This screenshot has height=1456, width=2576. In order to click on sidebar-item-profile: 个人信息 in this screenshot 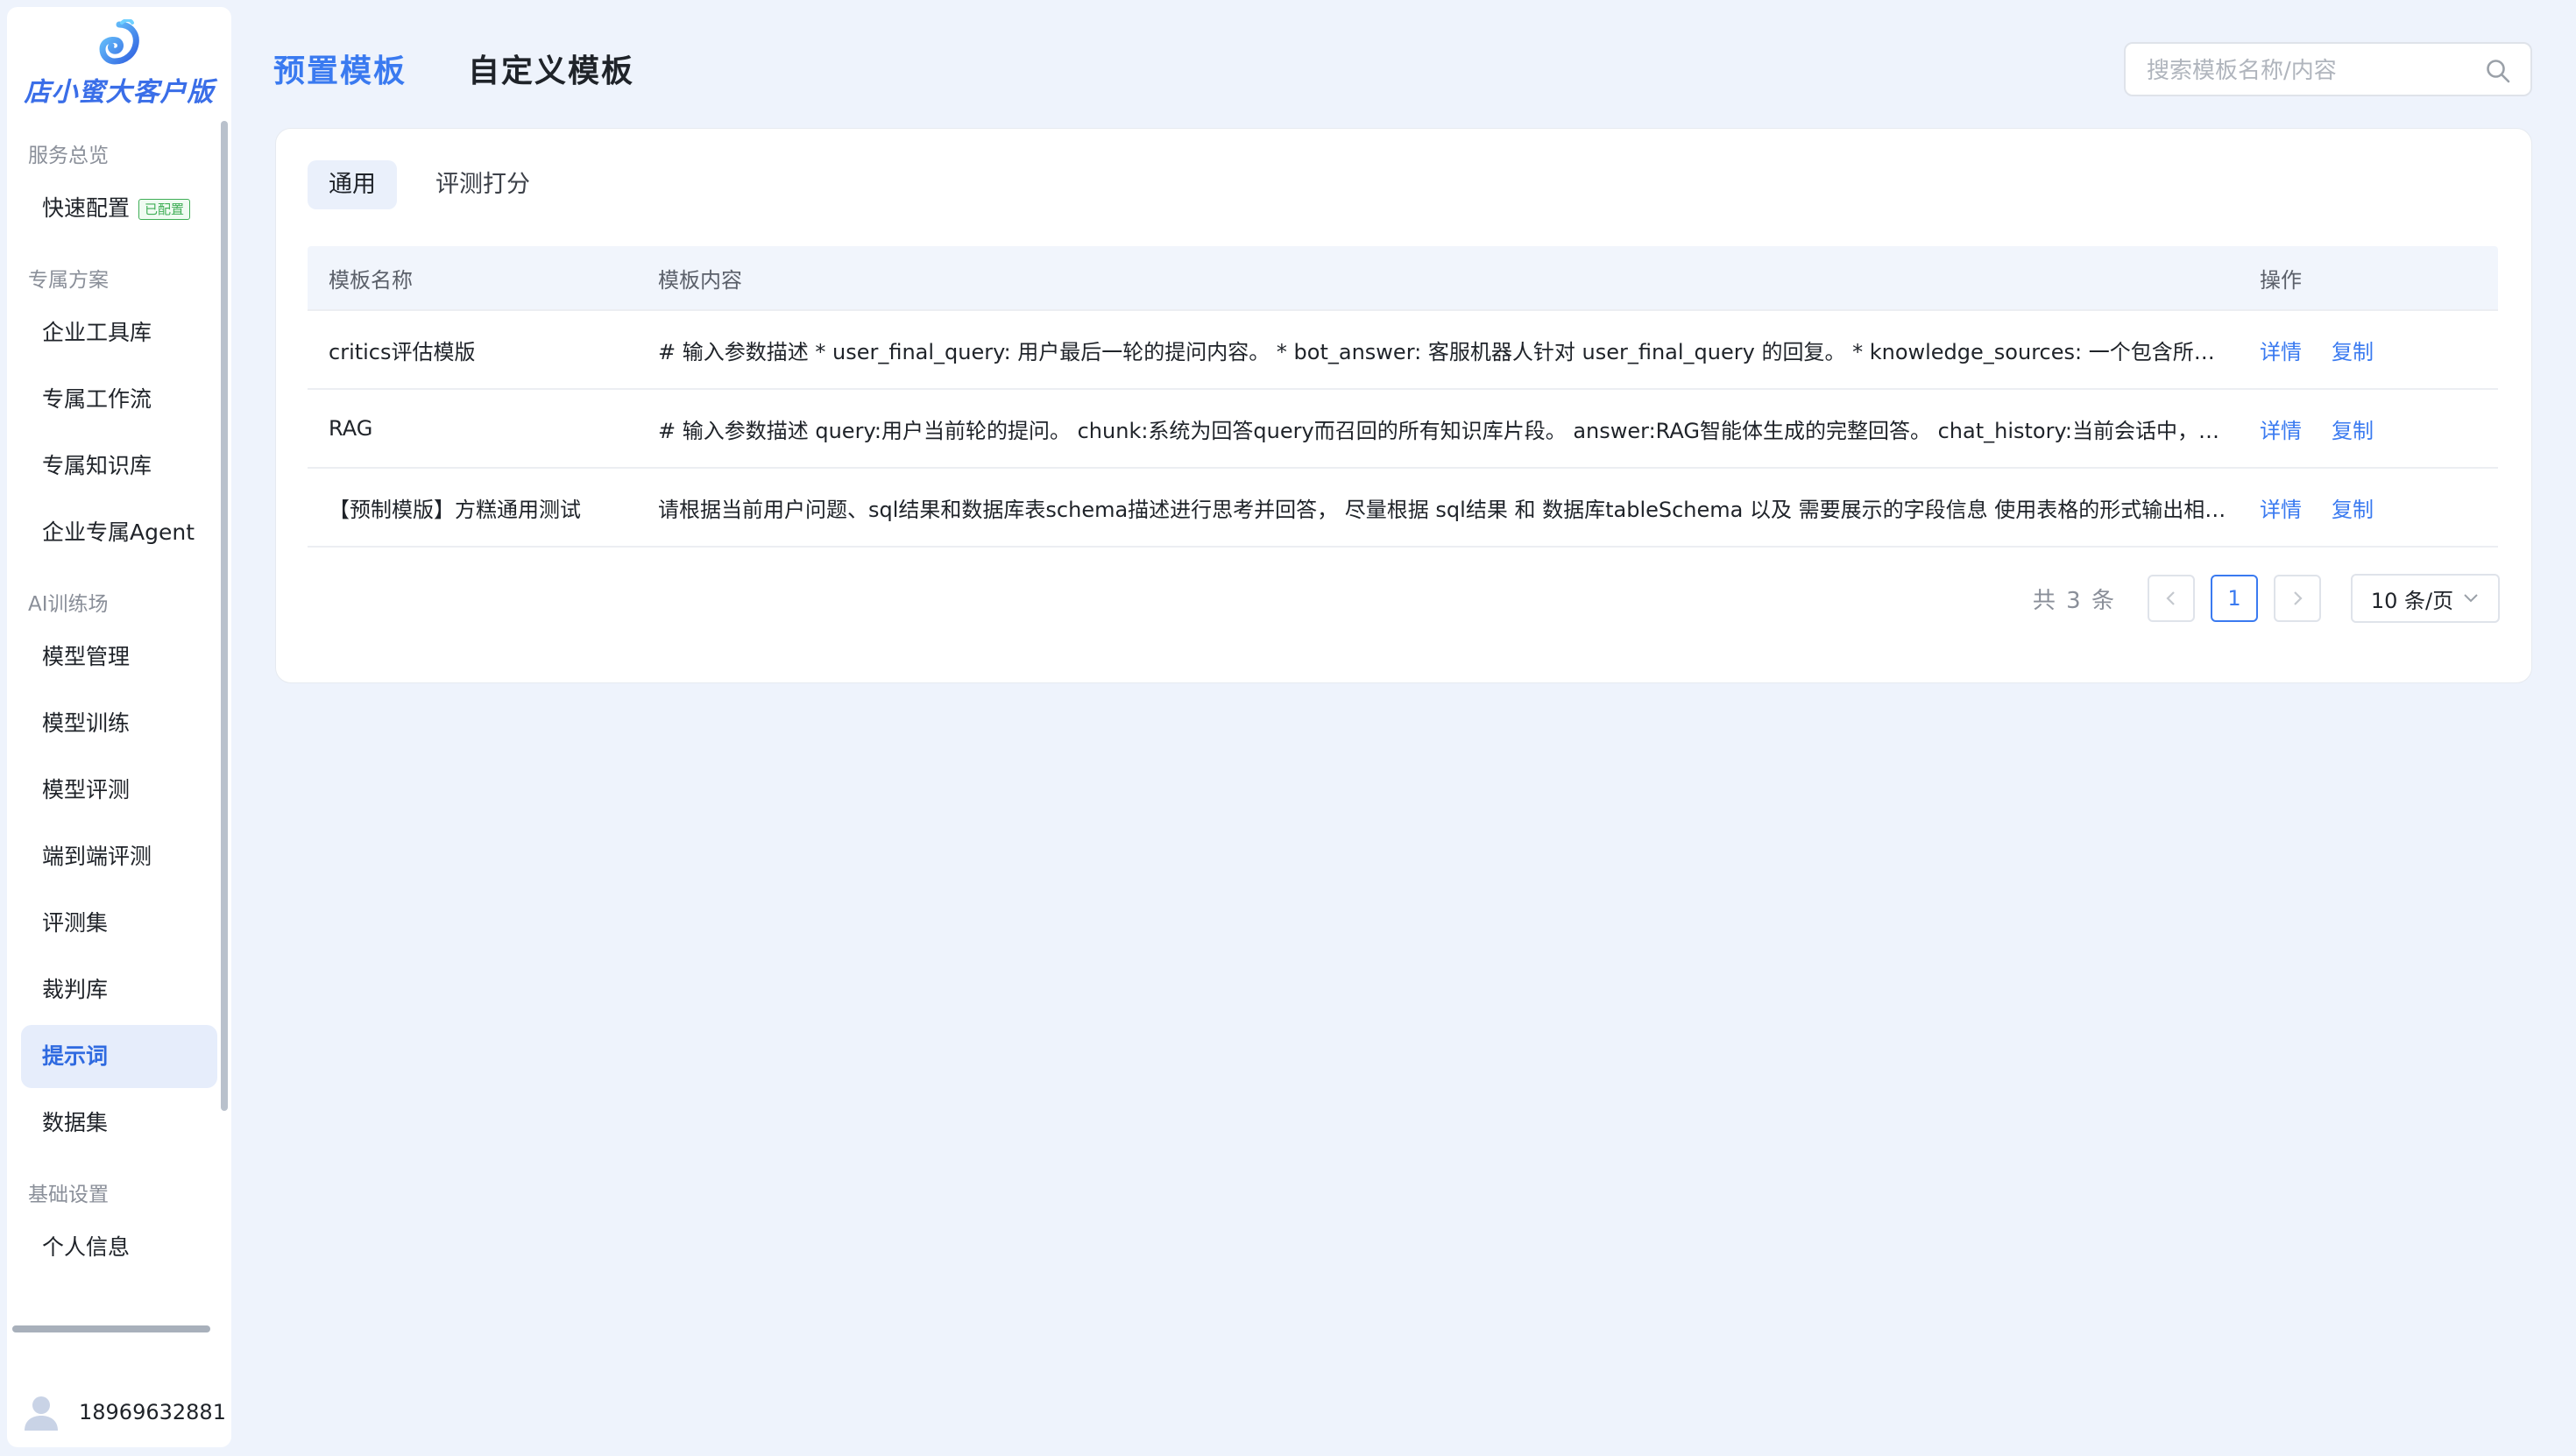, I will do `click(119, 1247)`.